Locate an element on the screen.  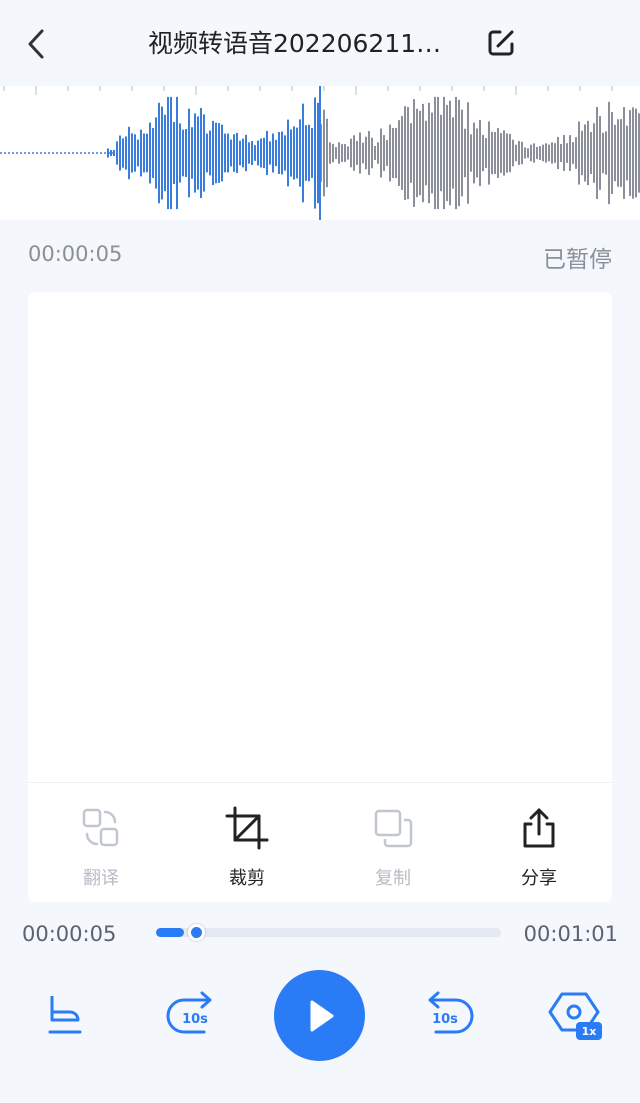
copy-button: 复制 is located at coordinates (393, 842).